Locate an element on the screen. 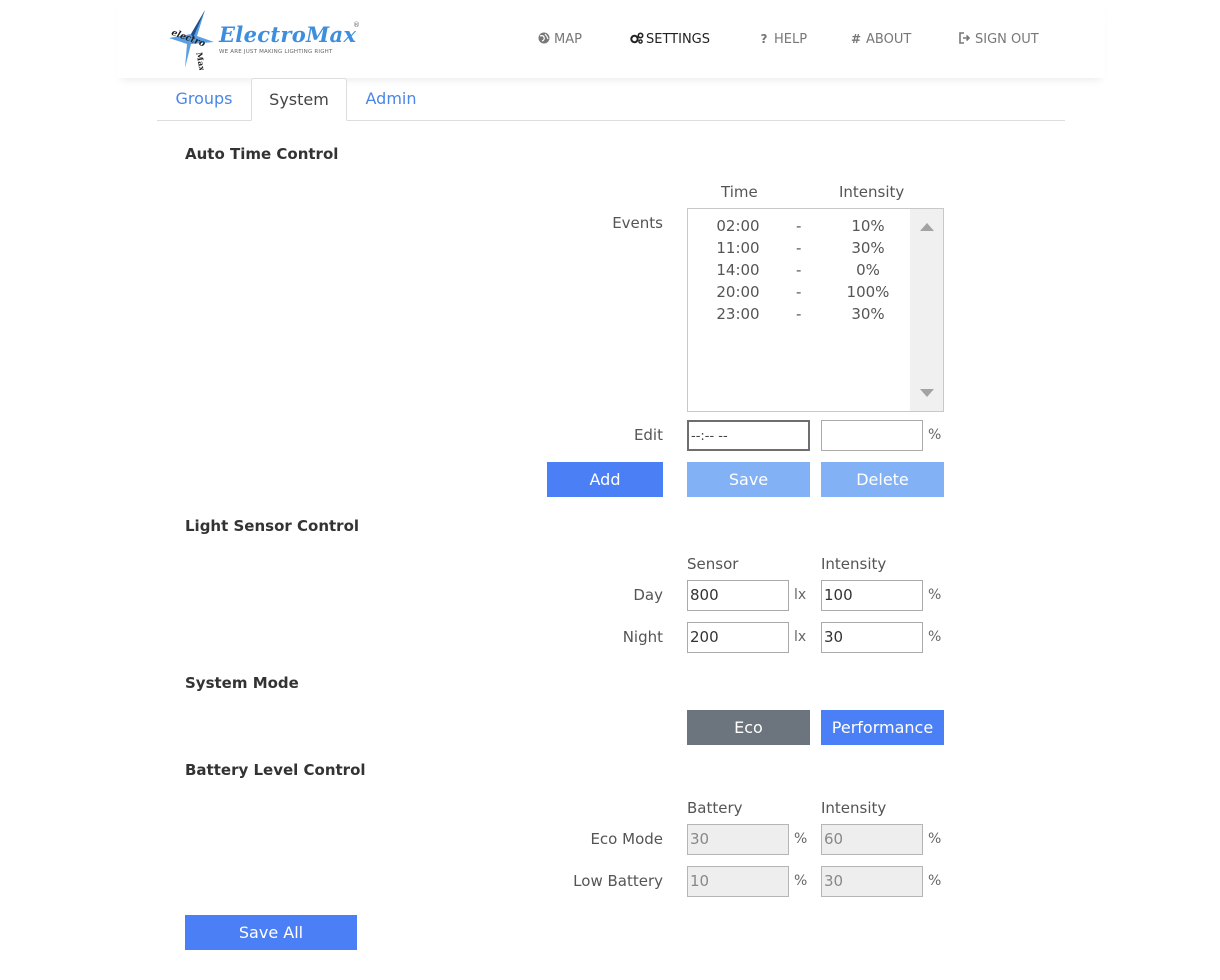  intensity-column-header: Intensity is located at coordinates (872, 192).